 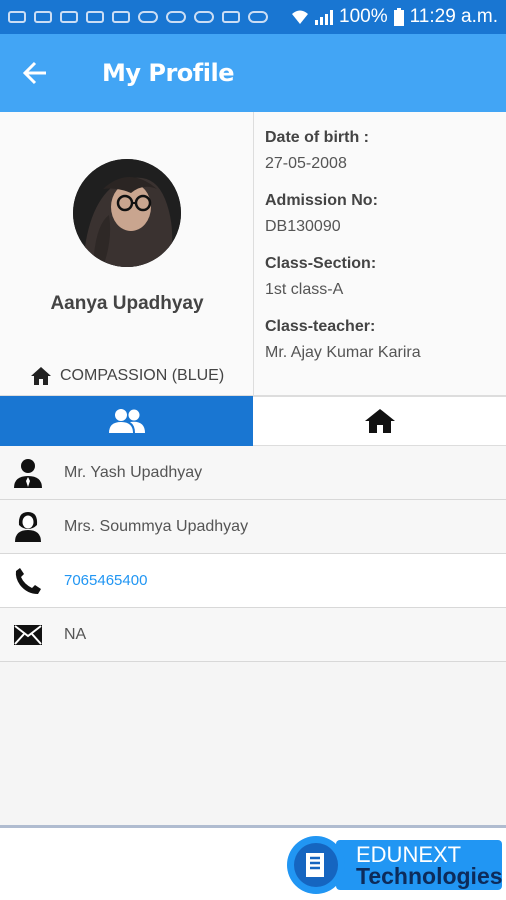 I want to click on app-bar: My Profile, so click(x=253, y=73).